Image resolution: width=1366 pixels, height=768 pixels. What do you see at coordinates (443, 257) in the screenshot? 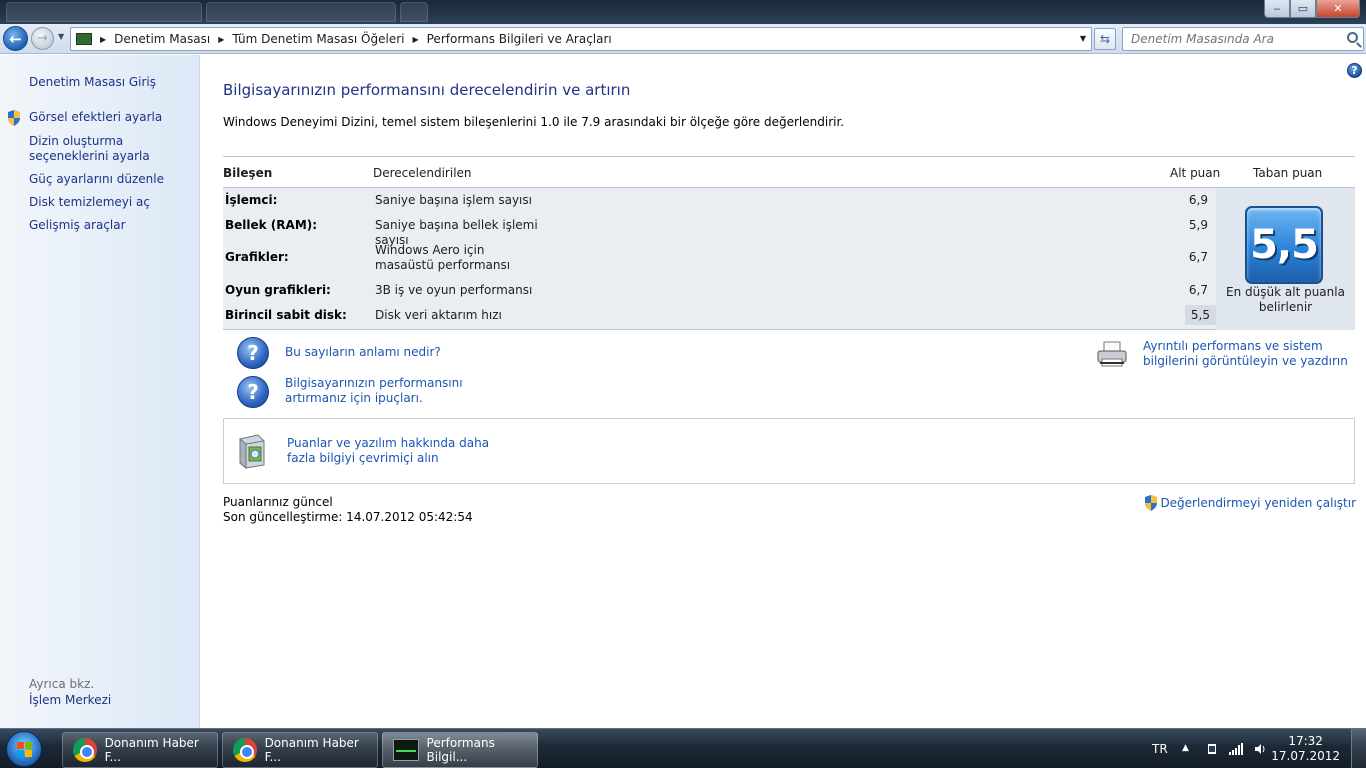
I see `rated-description: Windows Aero için masaüstü performansı` at bounding box center [443, 257].